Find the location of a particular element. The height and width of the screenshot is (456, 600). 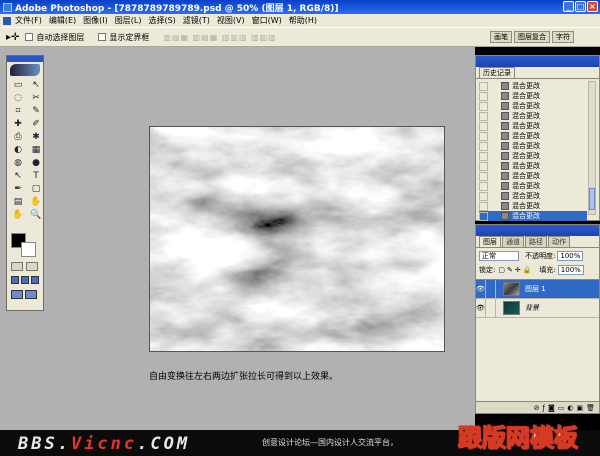

slice-tool-icon: ✎ is located at coordinates (36, 111).